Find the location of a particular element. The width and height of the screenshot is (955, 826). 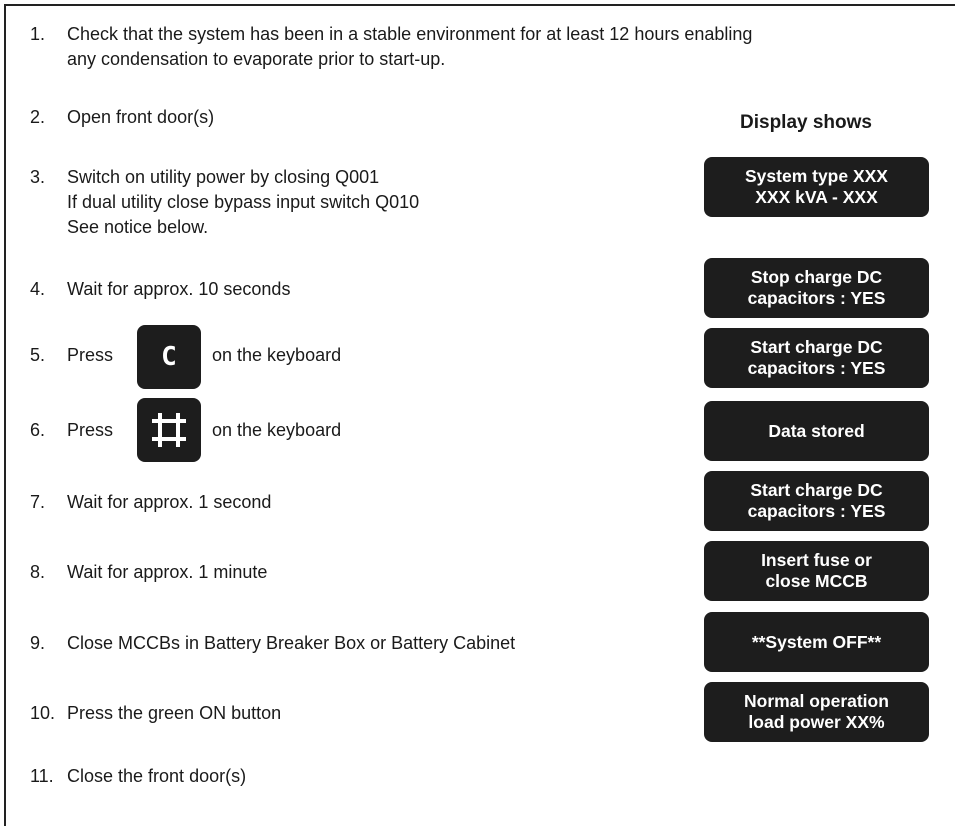

display-line: System type XXX is located at coordinates (816, 176).